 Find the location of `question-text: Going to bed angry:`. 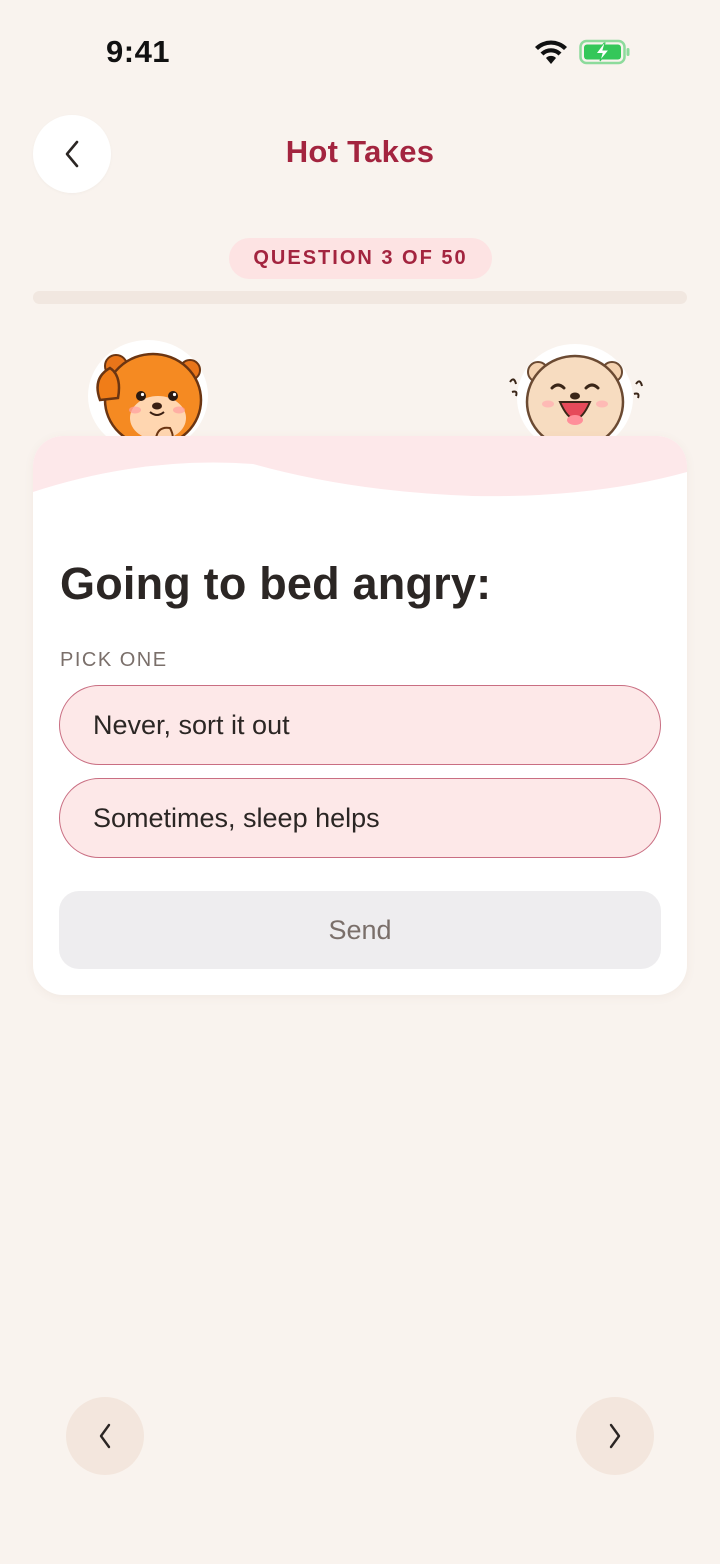

question-text: Going to bed angry: is located at coordinates (276, 583).